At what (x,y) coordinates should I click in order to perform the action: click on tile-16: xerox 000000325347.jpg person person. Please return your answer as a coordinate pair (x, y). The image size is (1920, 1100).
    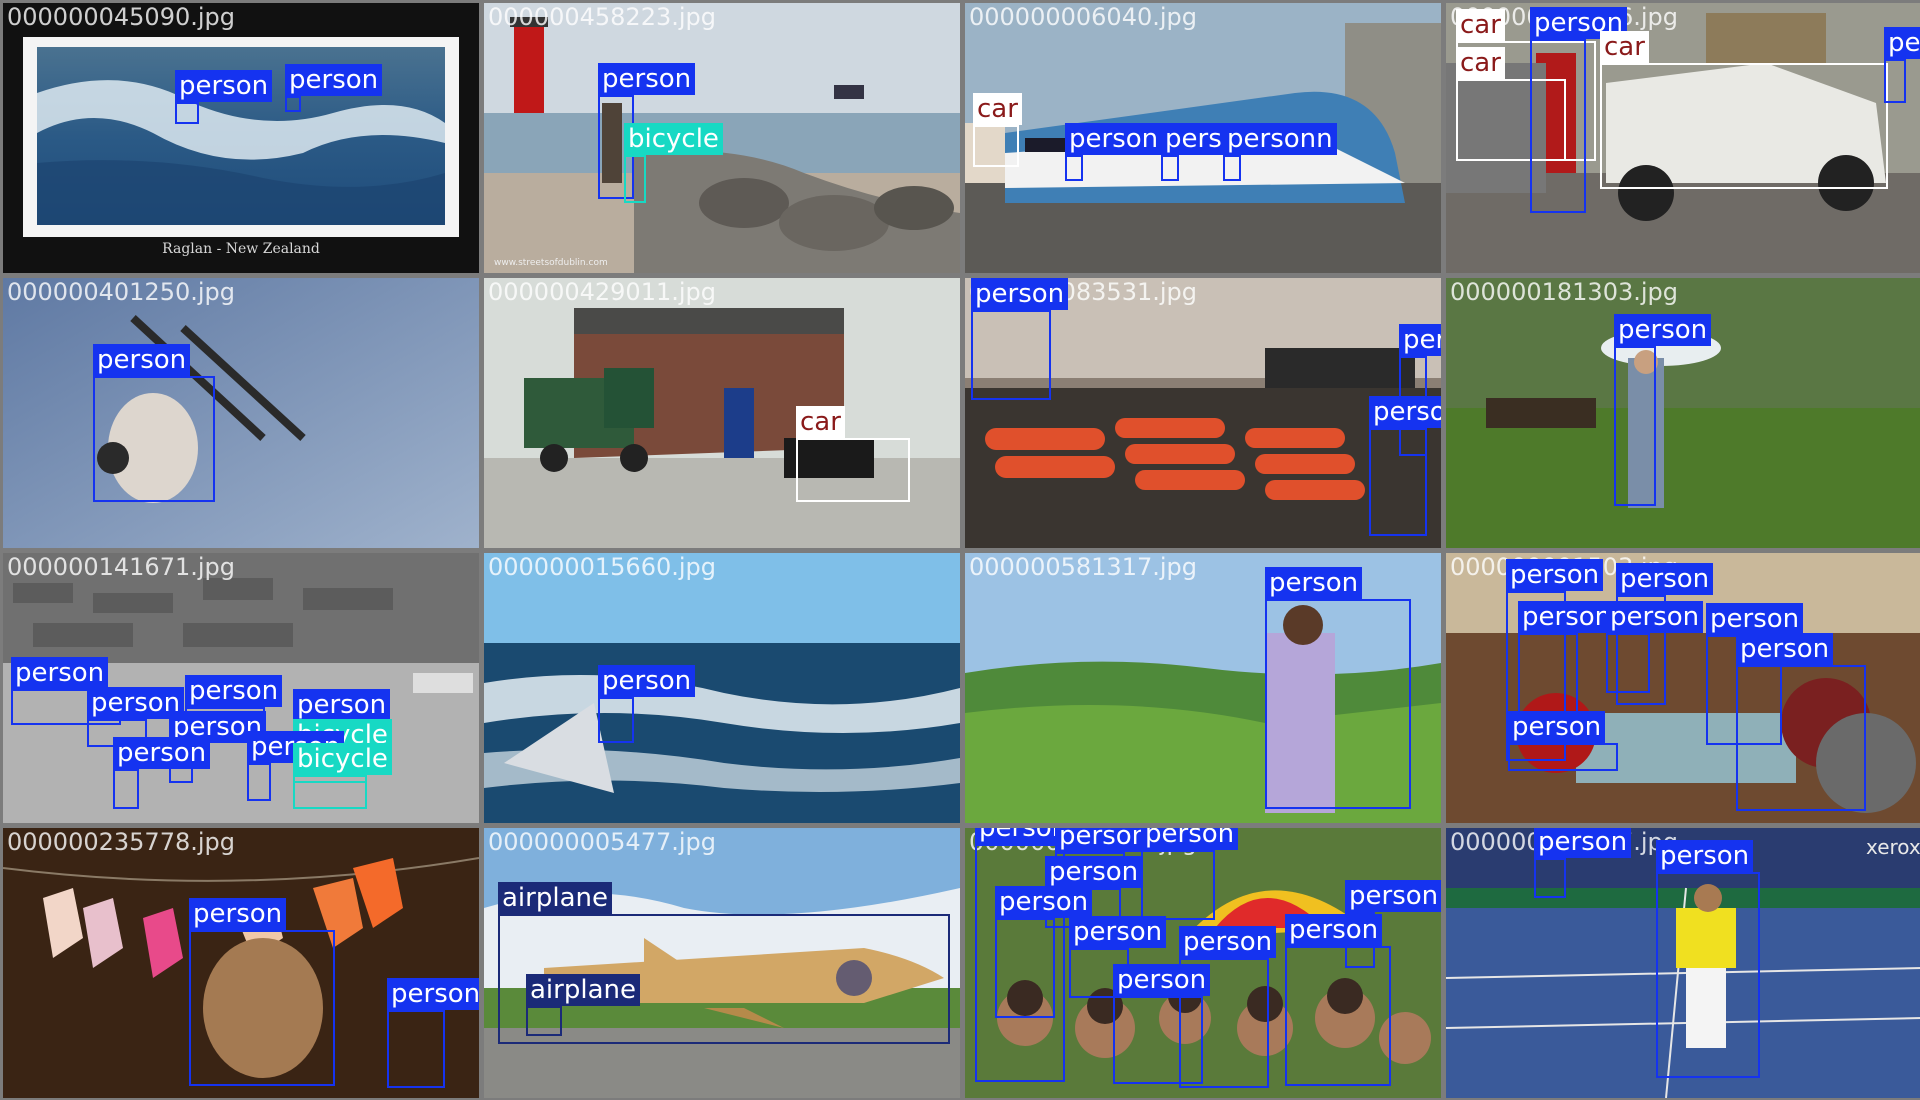
    Looking at the image, I should click on (1683, 963).